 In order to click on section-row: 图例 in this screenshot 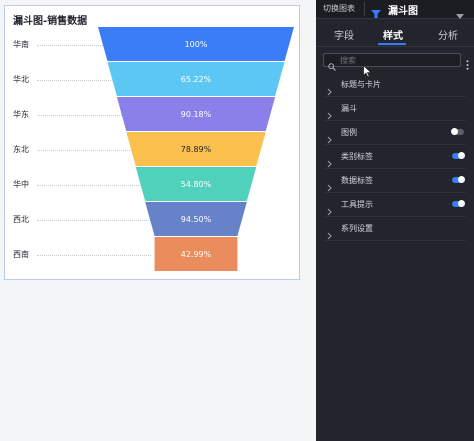, I will do `click(395, 133)`.